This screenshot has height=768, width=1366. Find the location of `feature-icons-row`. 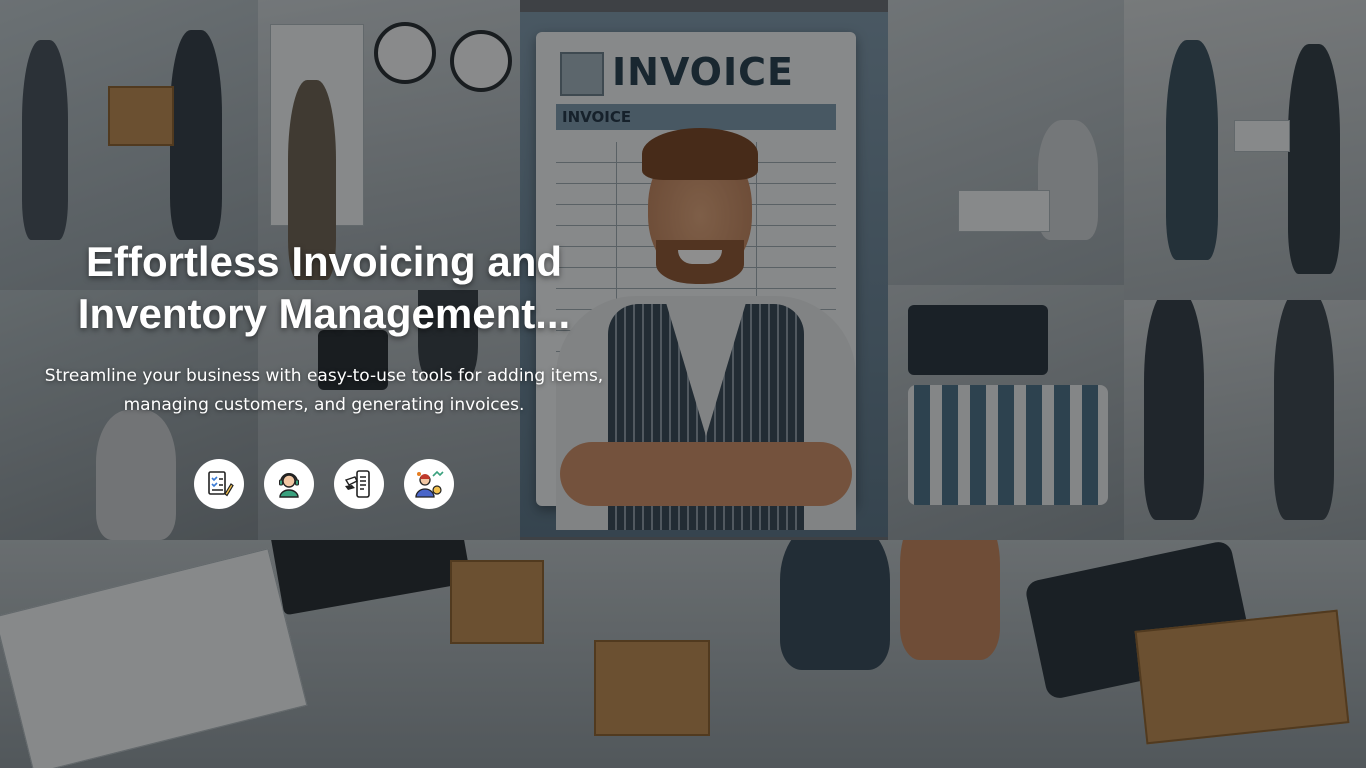

feature-icons-row is located at coordinates (324, 484).